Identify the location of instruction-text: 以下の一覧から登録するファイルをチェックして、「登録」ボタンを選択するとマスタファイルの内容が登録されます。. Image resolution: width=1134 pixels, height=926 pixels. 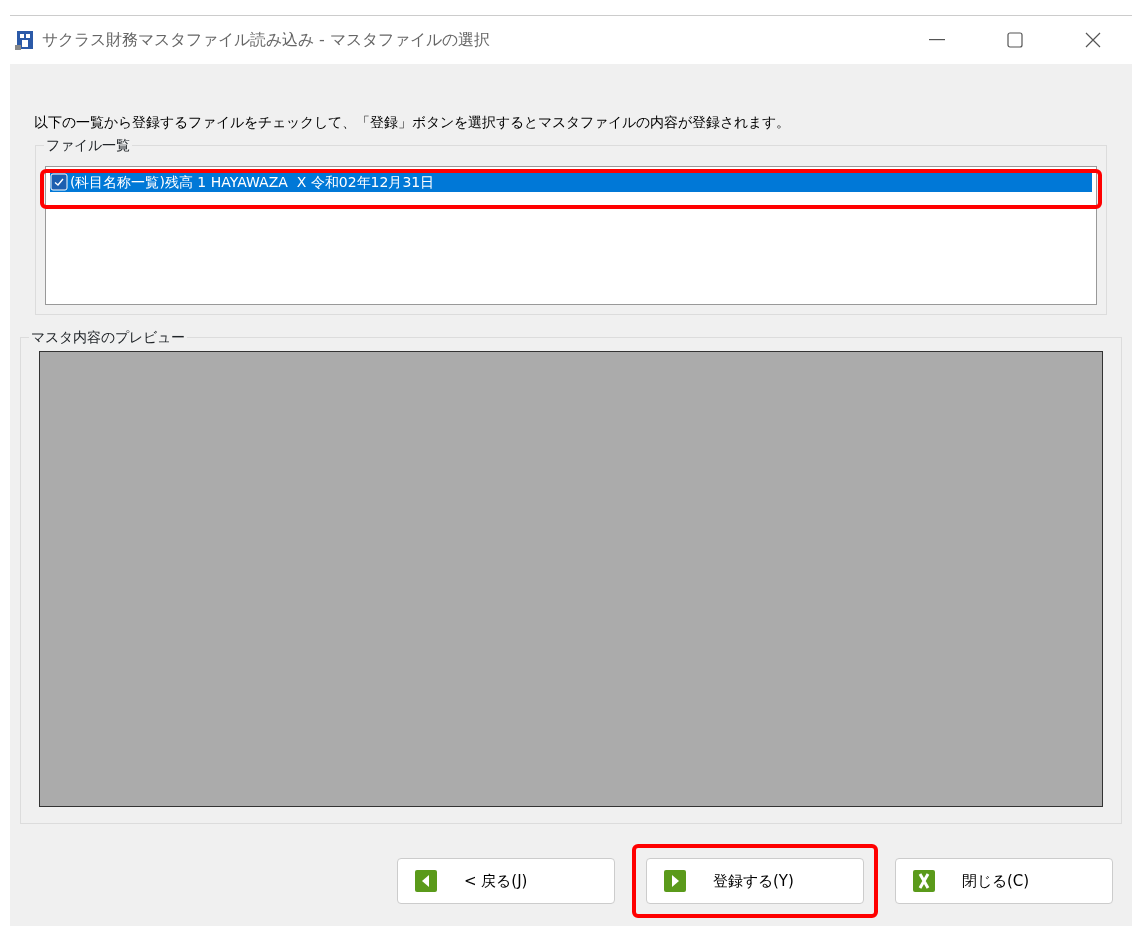
(412, 122).